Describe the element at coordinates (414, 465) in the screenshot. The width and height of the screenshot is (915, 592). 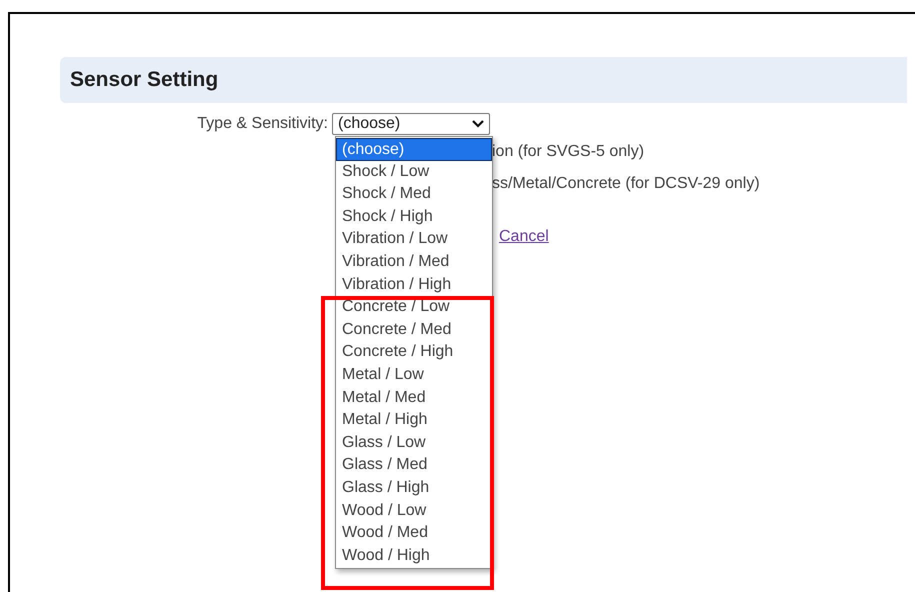
I see `dropdown-option: Glass / Med` at that location.